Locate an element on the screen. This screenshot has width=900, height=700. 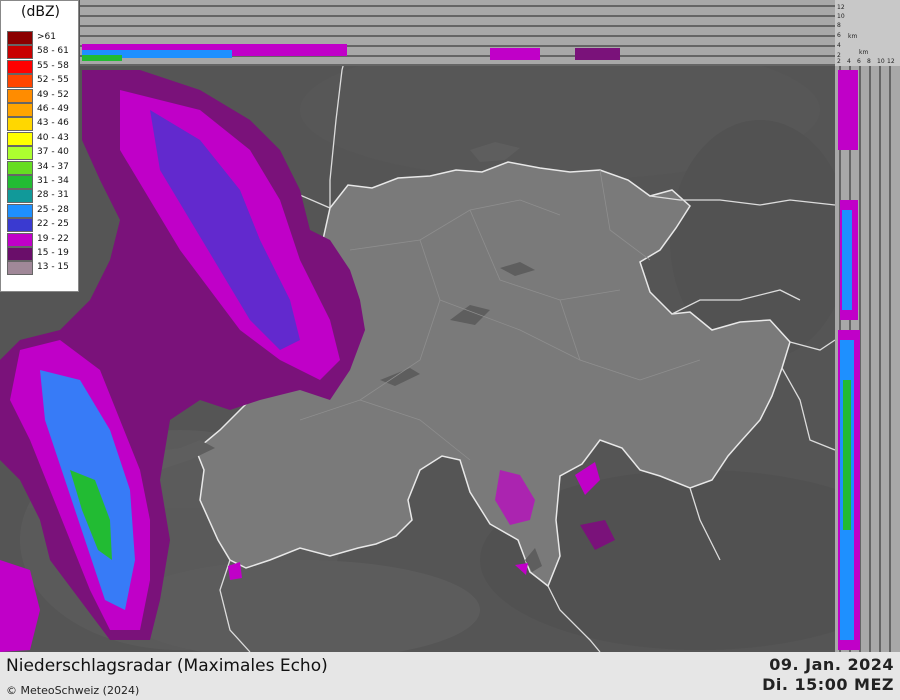
side-profile-tick-4: 4 is located at coordinates (849, 61).